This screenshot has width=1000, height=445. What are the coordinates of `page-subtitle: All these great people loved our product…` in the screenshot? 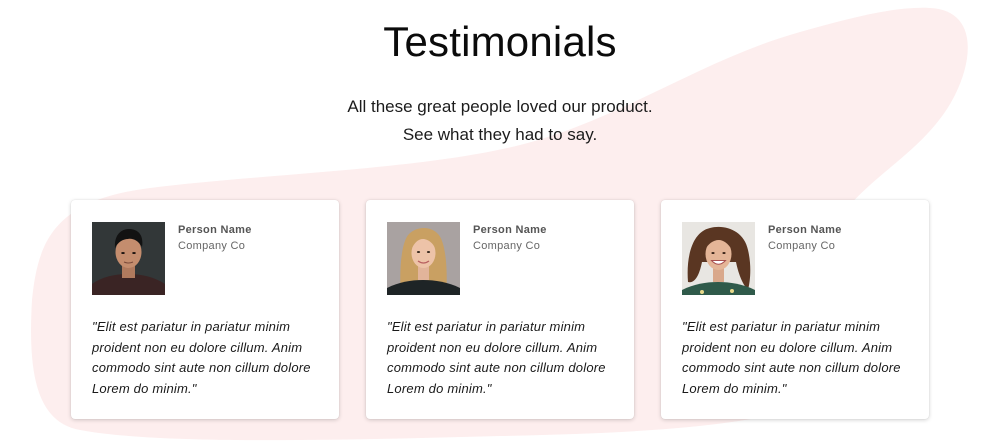 It's located at (500, 121).